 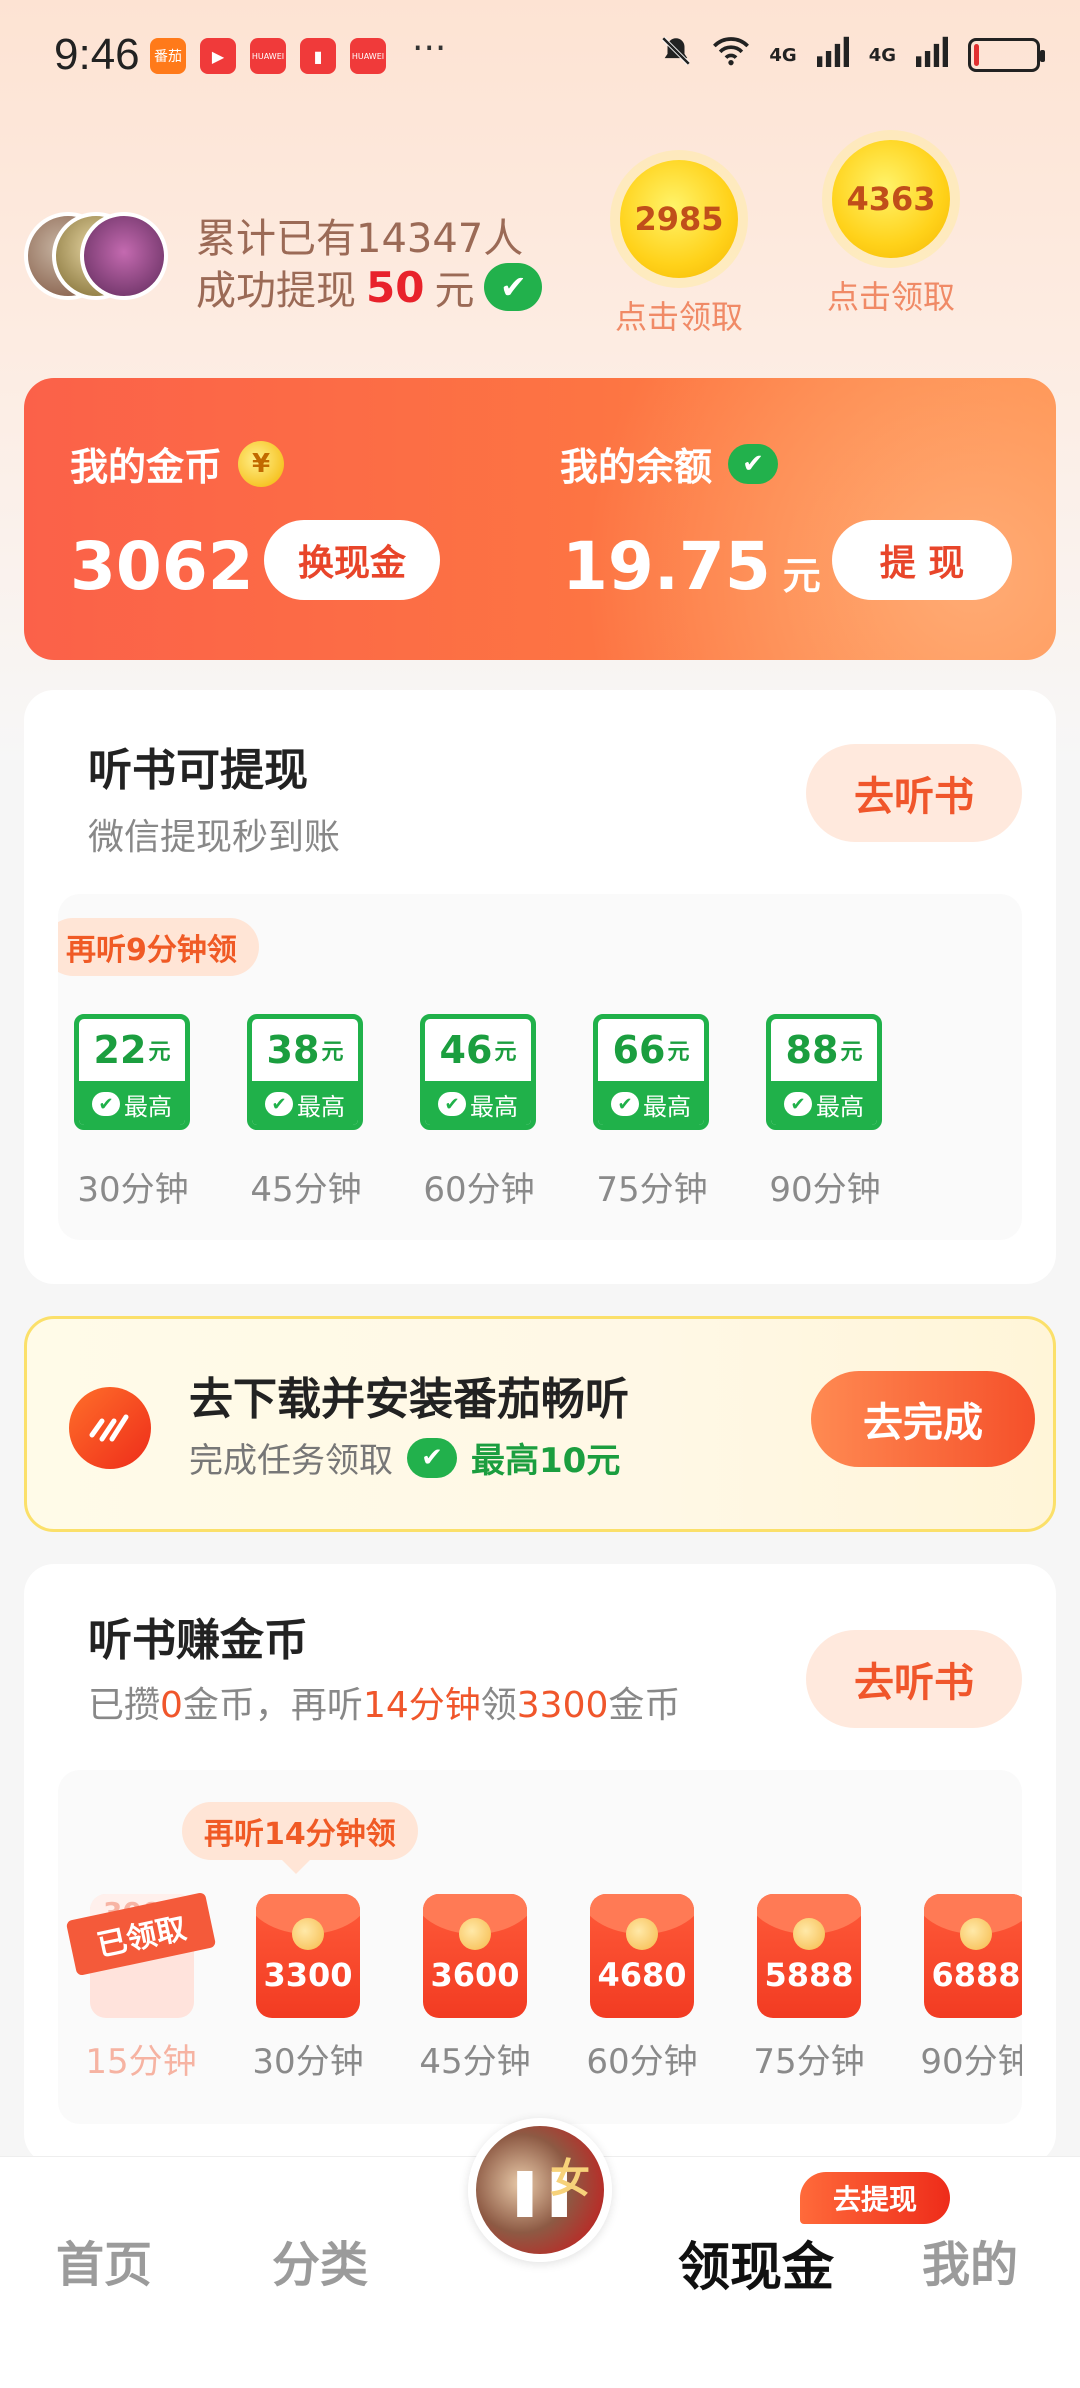 I want to click on packet-time: 75分钟, so click(x=809, y=2062).